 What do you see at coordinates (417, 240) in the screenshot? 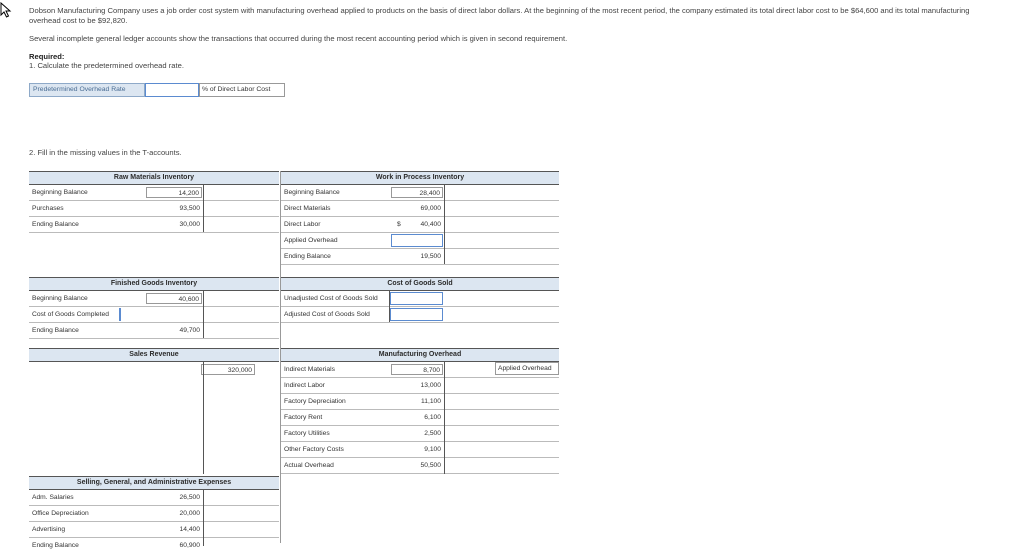
I see `applied-overhead-input` at bounding box center [417, 240].